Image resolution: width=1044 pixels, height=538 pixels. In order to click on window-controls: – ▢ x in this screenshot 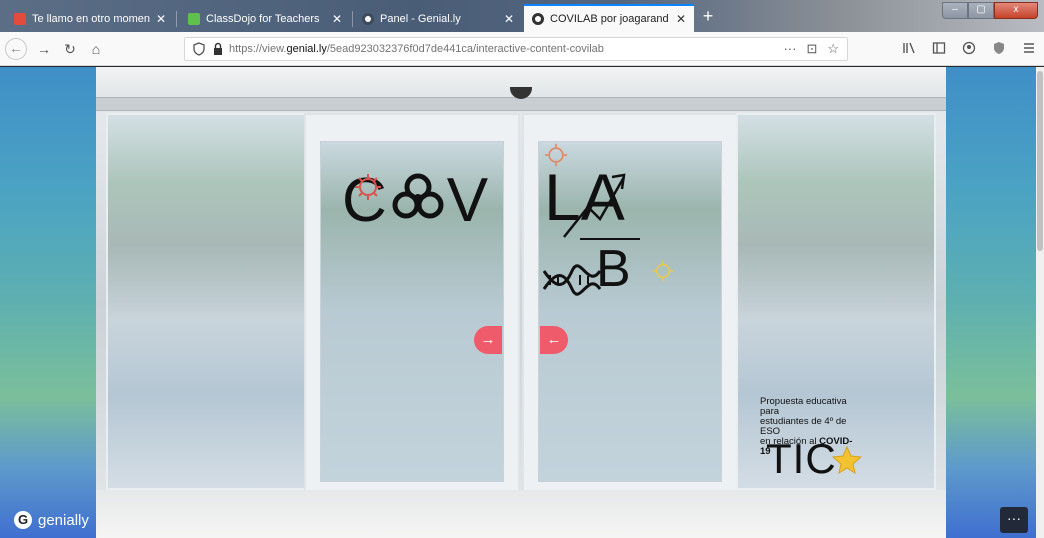, I will do `click(990, 10)`.